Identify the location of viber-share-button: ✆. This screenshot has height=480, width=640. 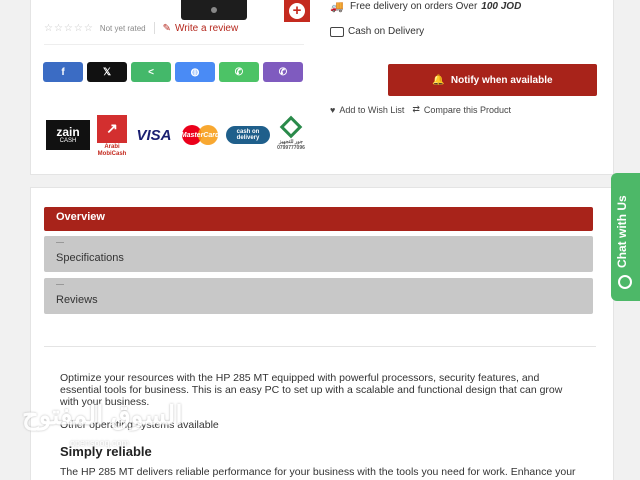
(283, 72).